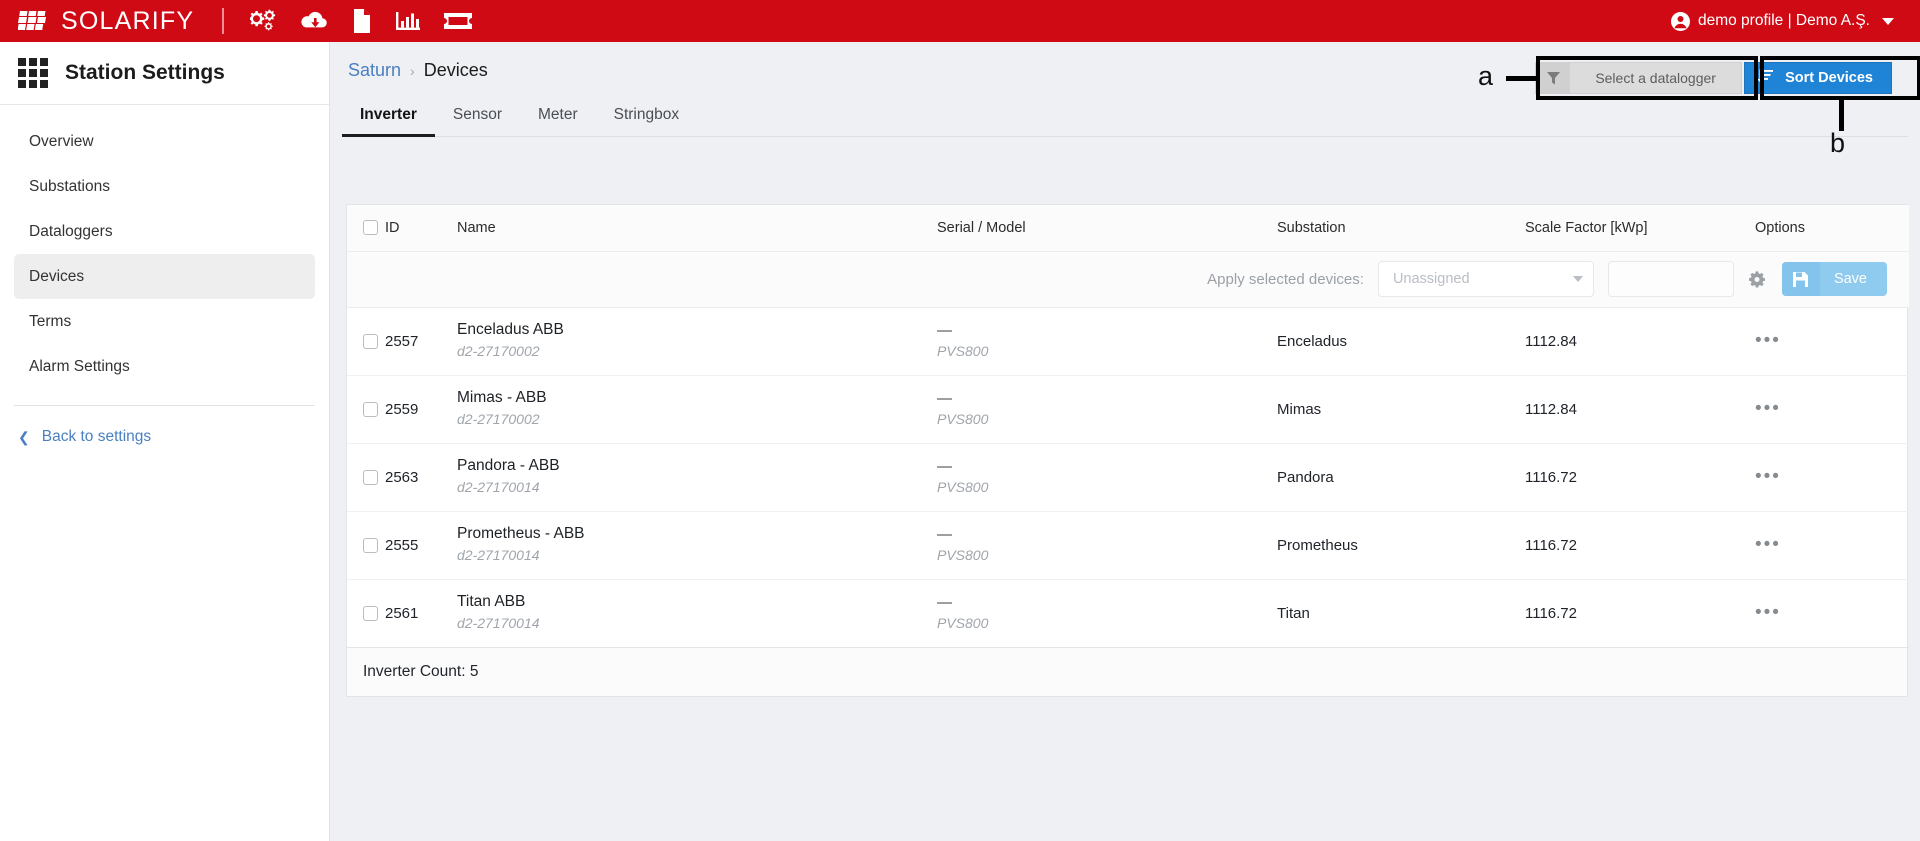  Describe the element at coordinates (1401, 613) in the screenshot. I see `cell-substation: Titan` at that location.